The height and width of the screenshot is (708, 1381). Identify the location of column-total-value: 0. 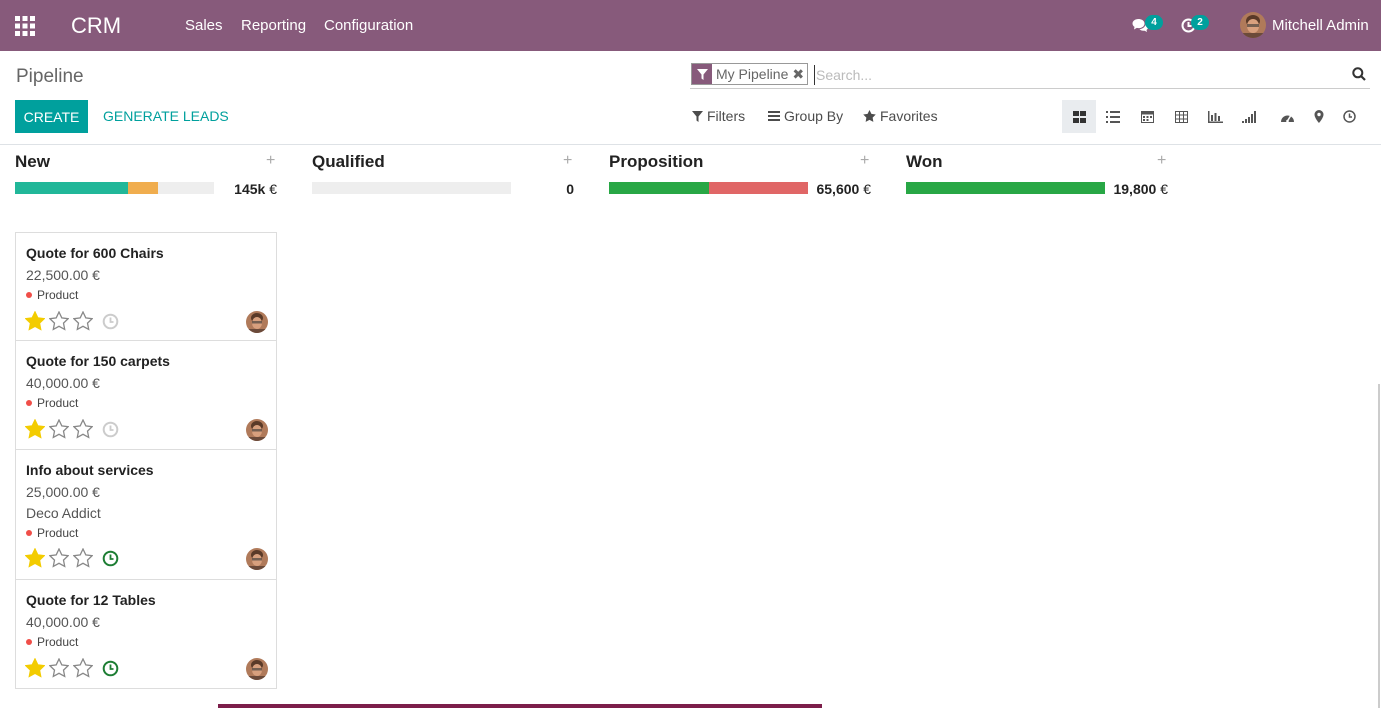
(570, 189).